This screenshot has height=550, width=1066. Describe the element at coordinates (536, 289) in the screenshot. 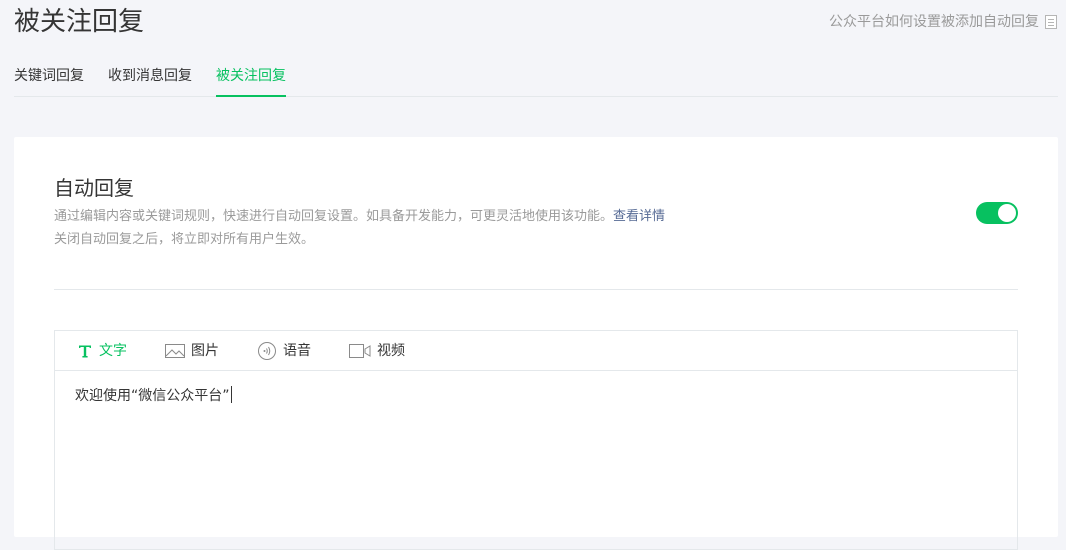

I see `divider` at that location.